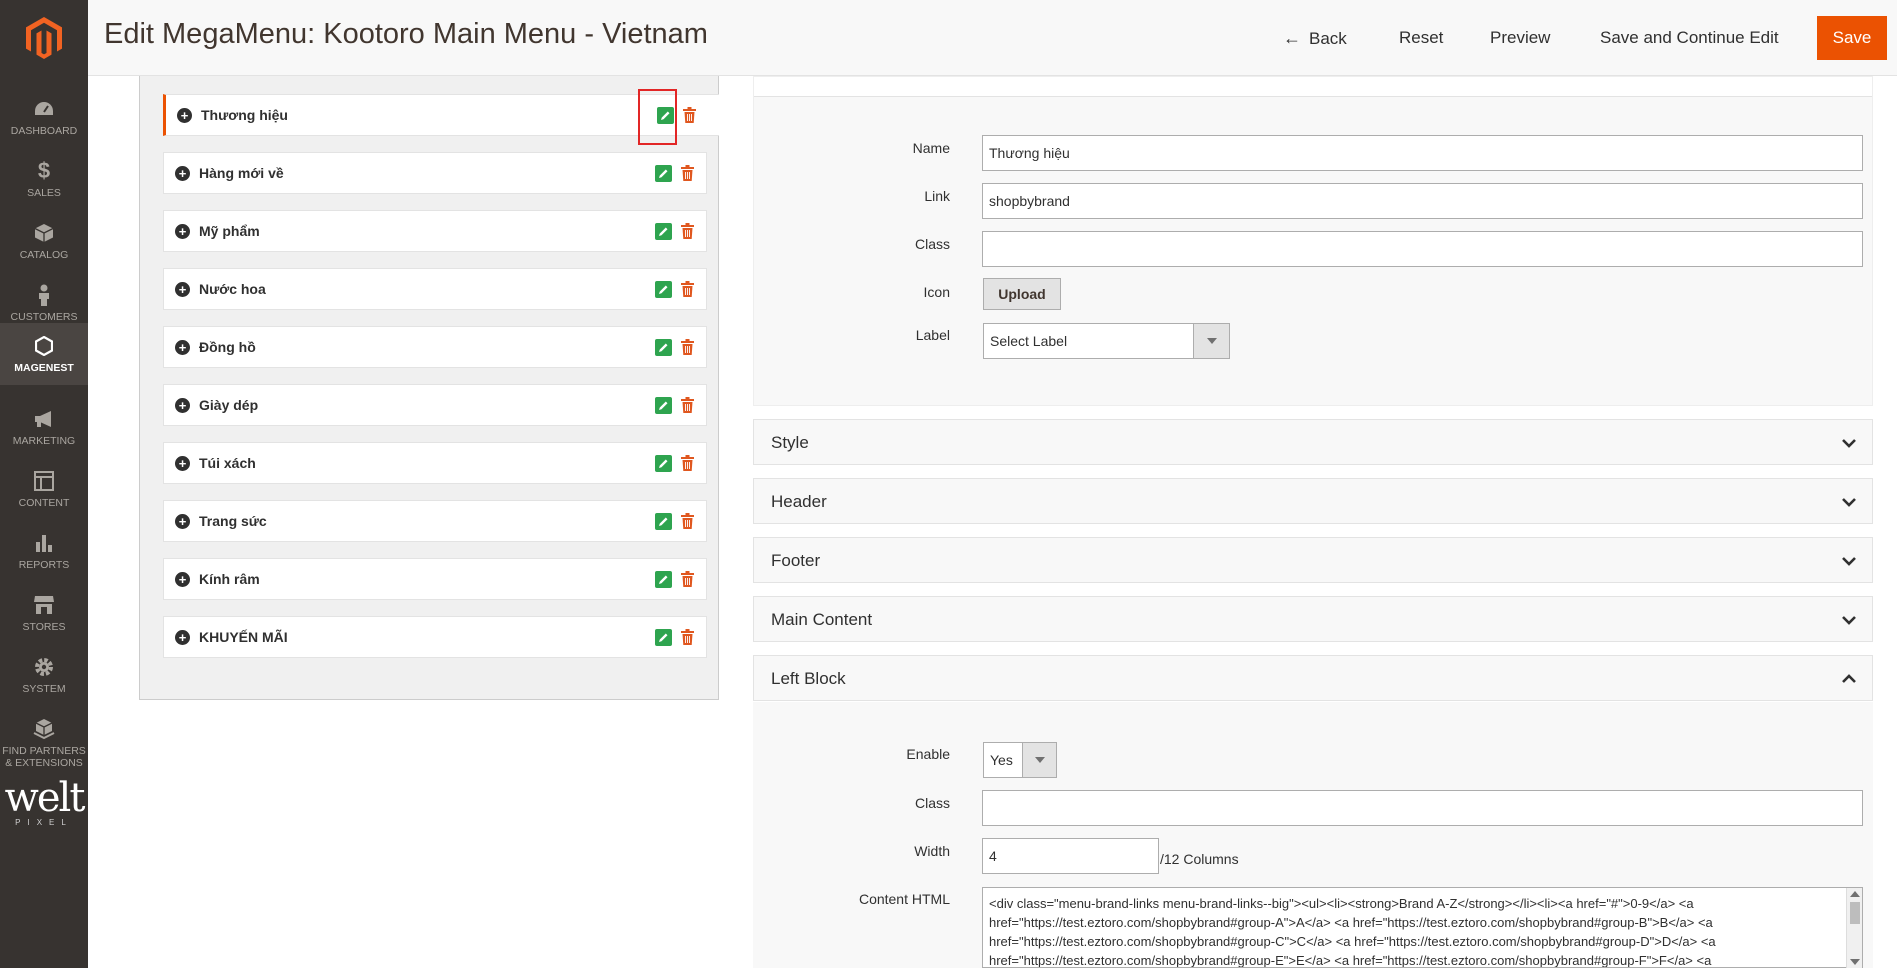 The height and width of the screenshot is (968, 1897). What do you see at coordinates (44, 627) in the screenshot?
I see `nav-stores-label: STORES` at bounding box center [44, 627].